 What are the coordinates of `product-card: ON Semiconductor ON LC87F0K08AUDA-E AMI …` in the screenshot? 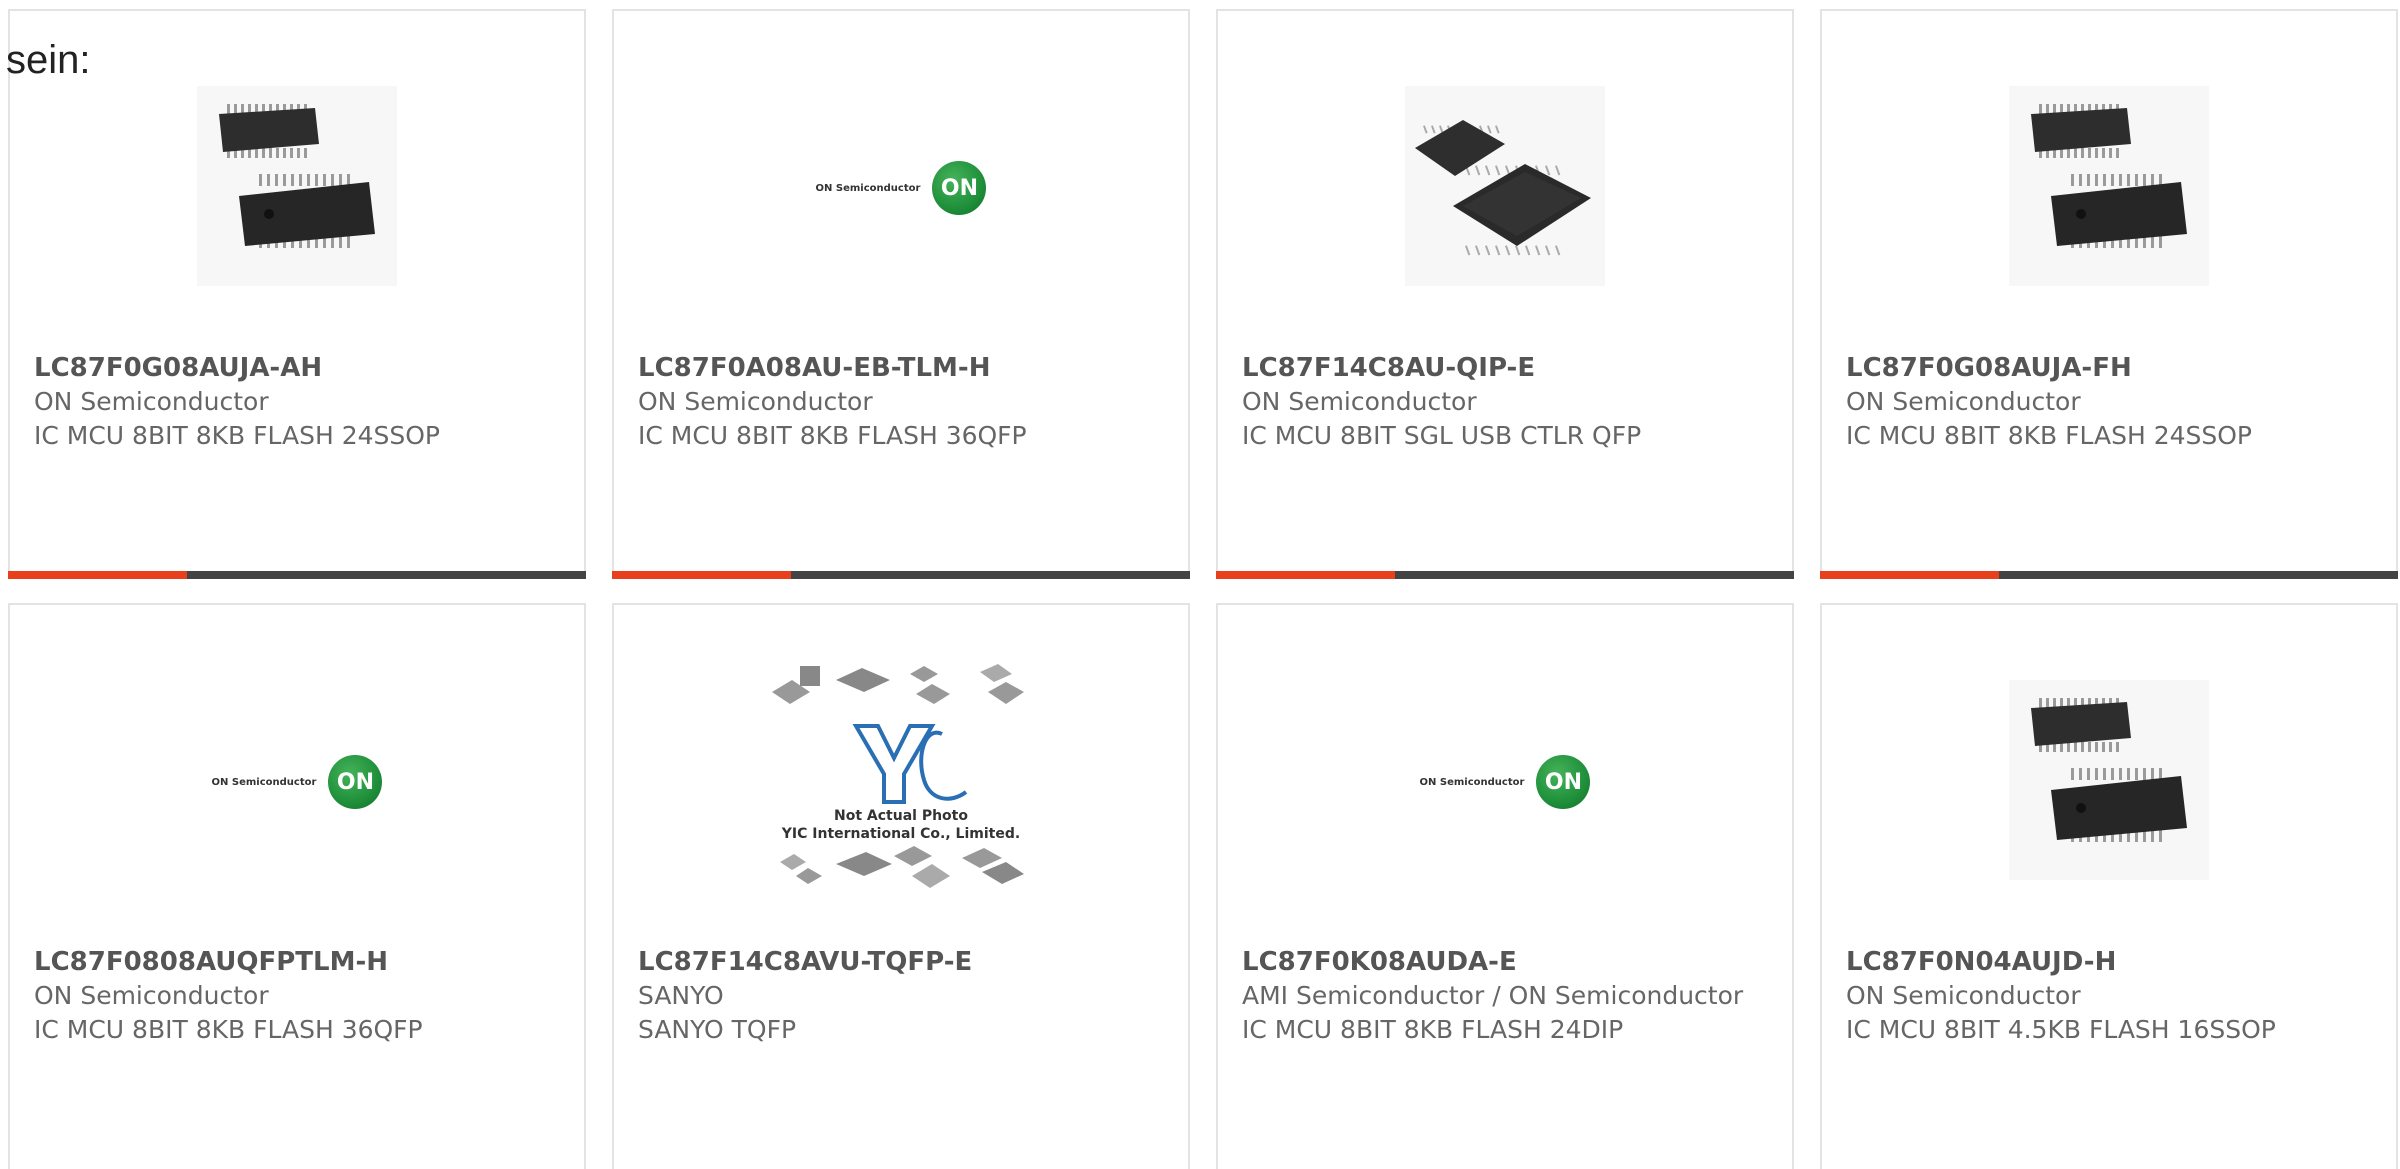 It's located at (1505, 886).